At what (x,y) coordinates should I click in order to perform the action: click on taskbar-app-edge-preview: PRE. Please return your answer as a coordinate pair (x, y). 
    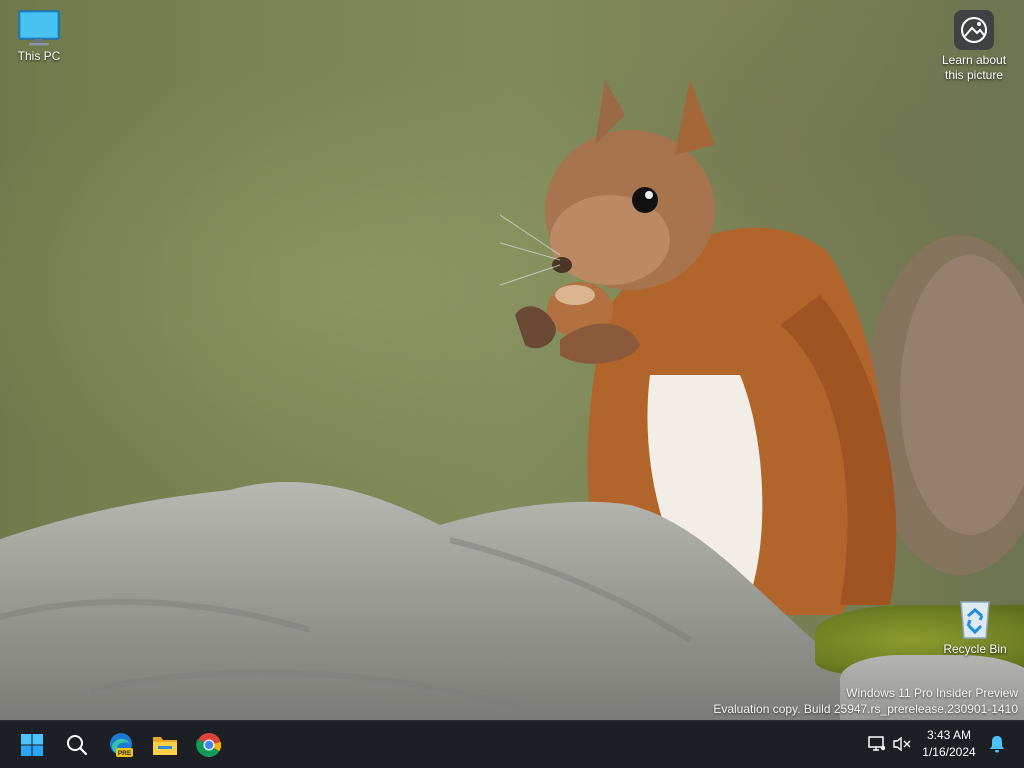
    Looking at the image, I should click on (121, 745).